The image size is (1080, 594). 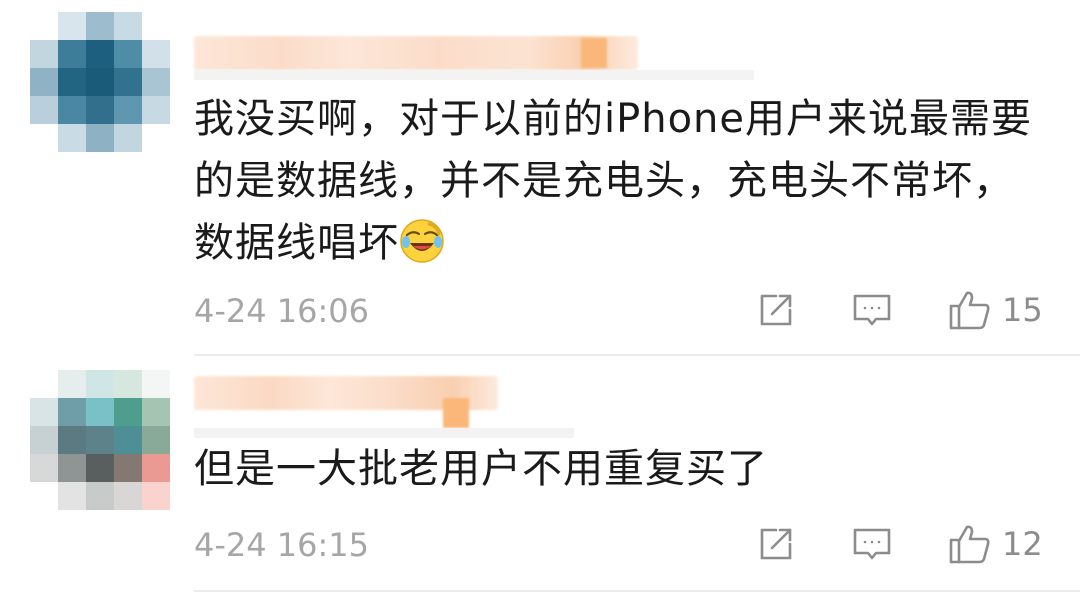 I want to click on like-count: 12, so click(x=1022, y=544).